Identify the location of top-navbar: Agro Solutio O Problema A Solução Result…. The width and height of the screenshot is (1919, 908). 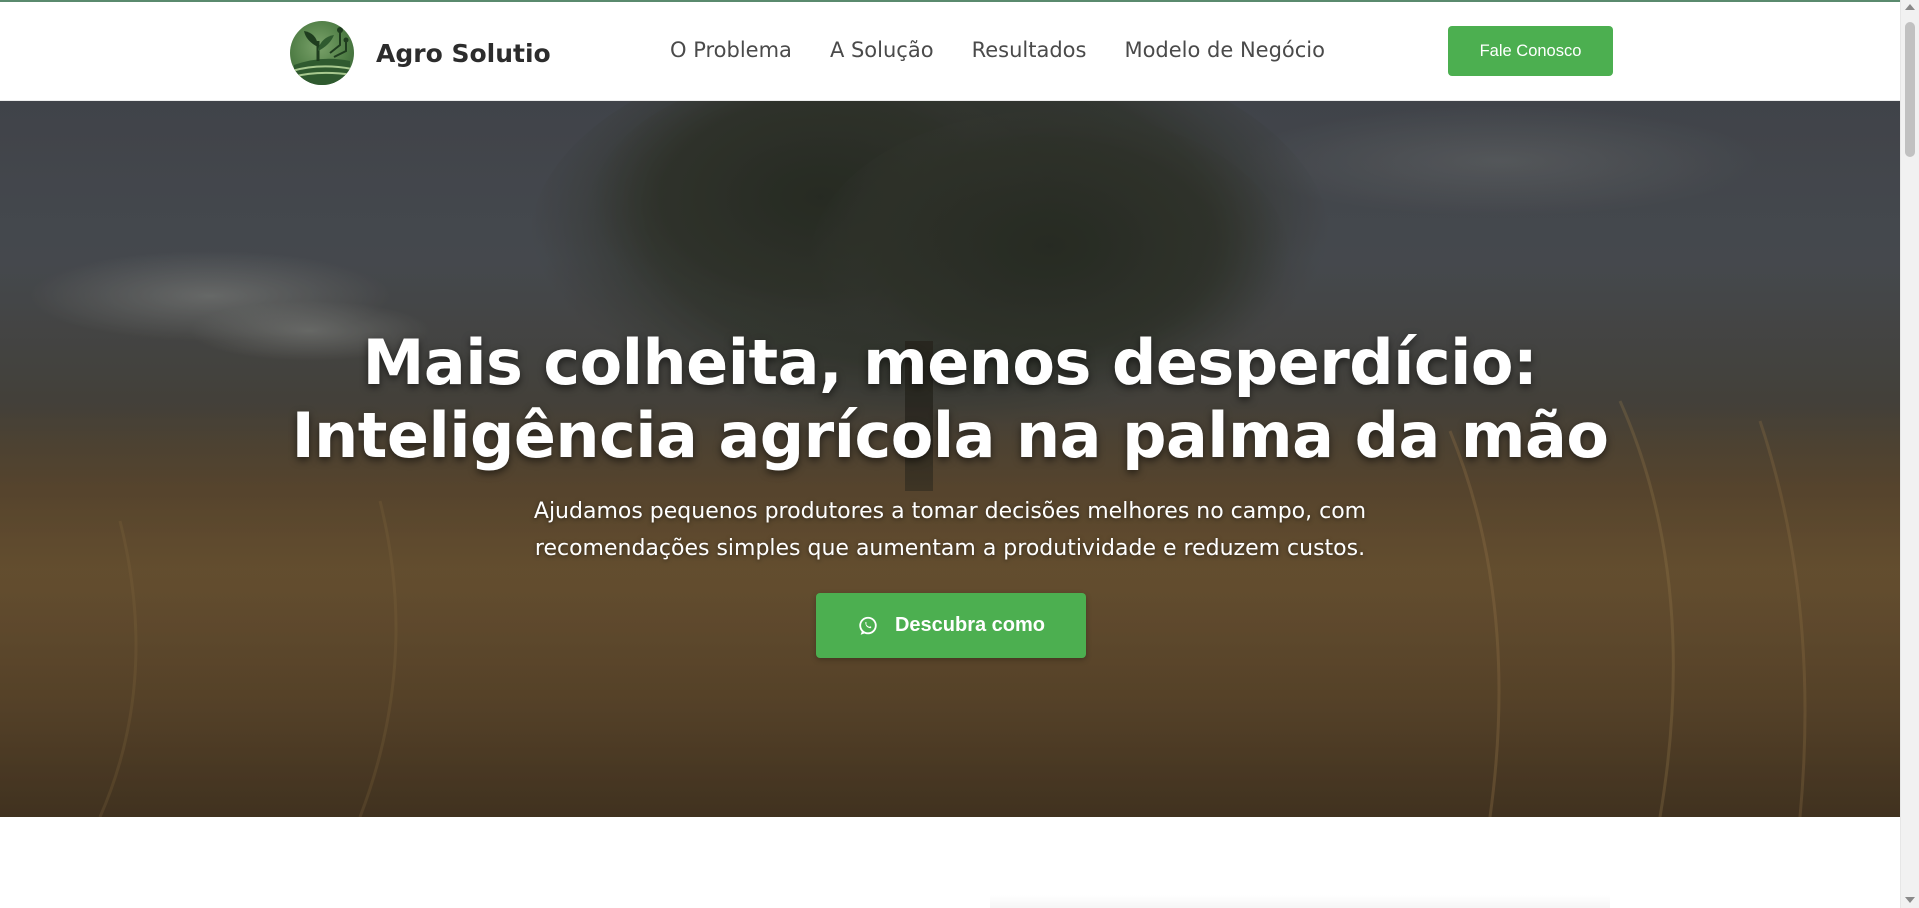
(950, 51).